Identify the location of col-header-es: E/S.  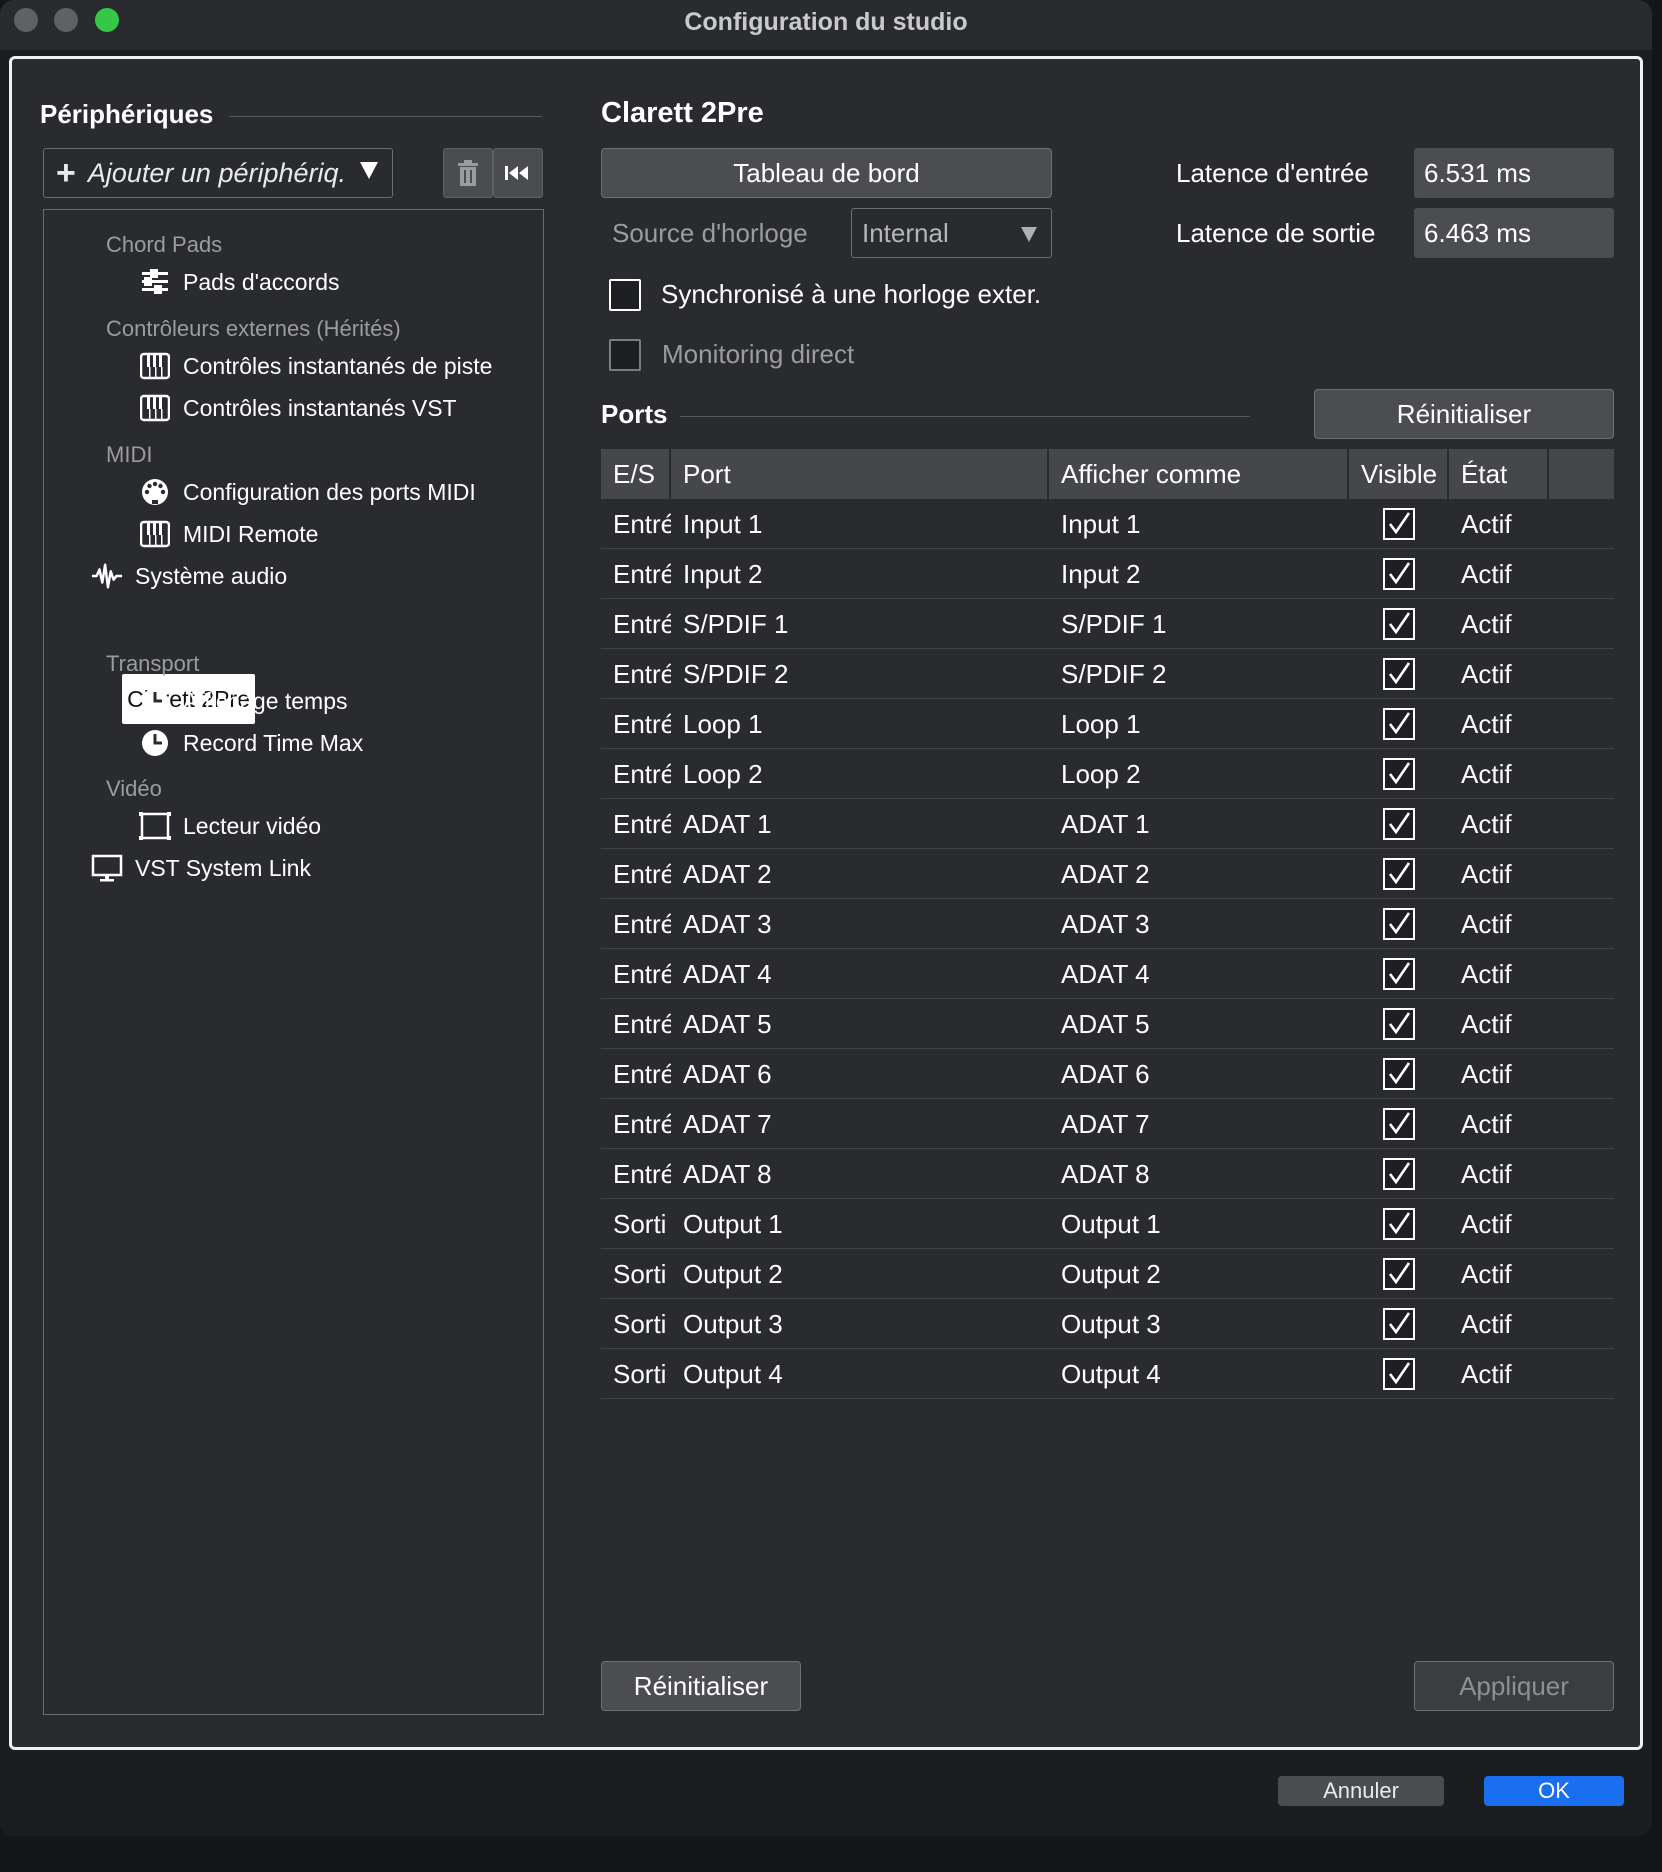
(636, 474).